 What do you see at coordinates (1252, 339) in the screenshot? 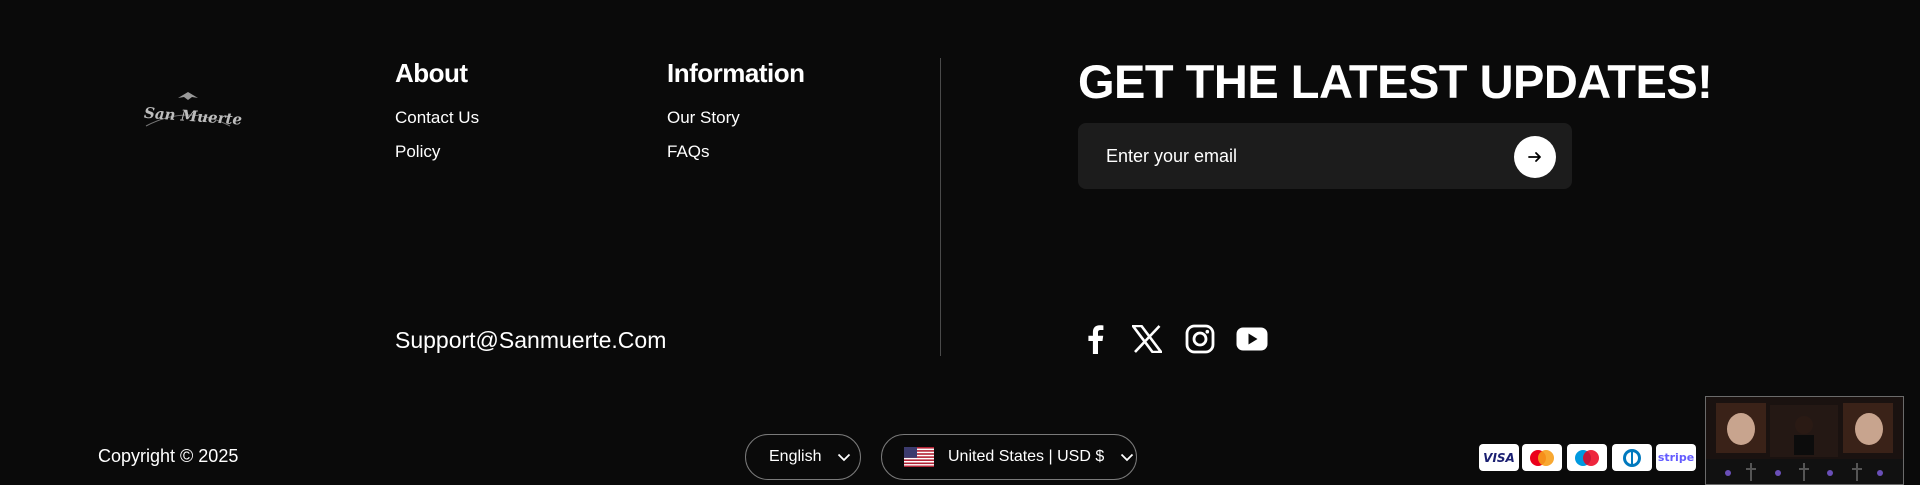
I see `youtube-icon` at bounding box center [1252, 339].